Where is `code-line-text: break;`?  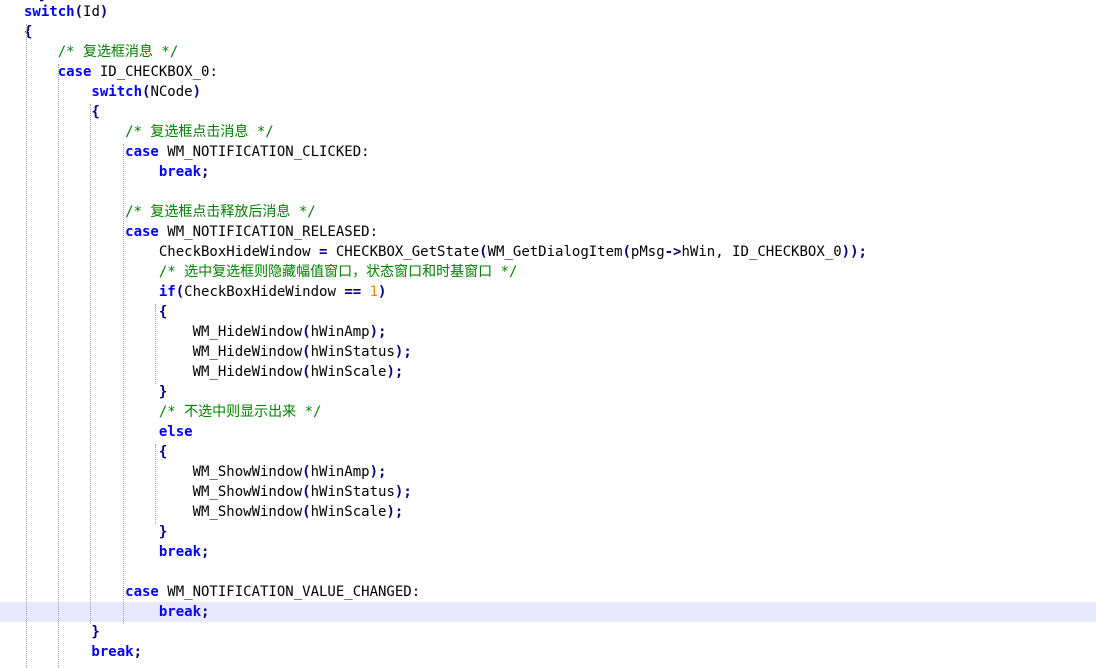 code-line-text: break; is located at coordinates (83, 652).